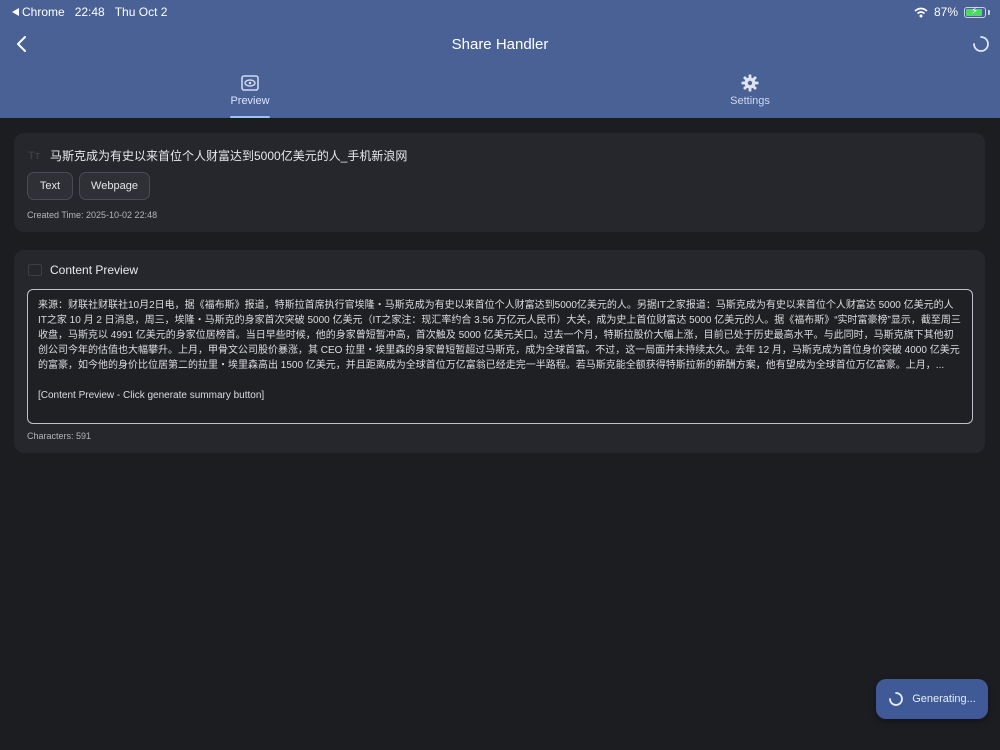  Describe the element at coordinates (250, 101) in the screenshot. I see `tab-preview-label: Preview` at that location.